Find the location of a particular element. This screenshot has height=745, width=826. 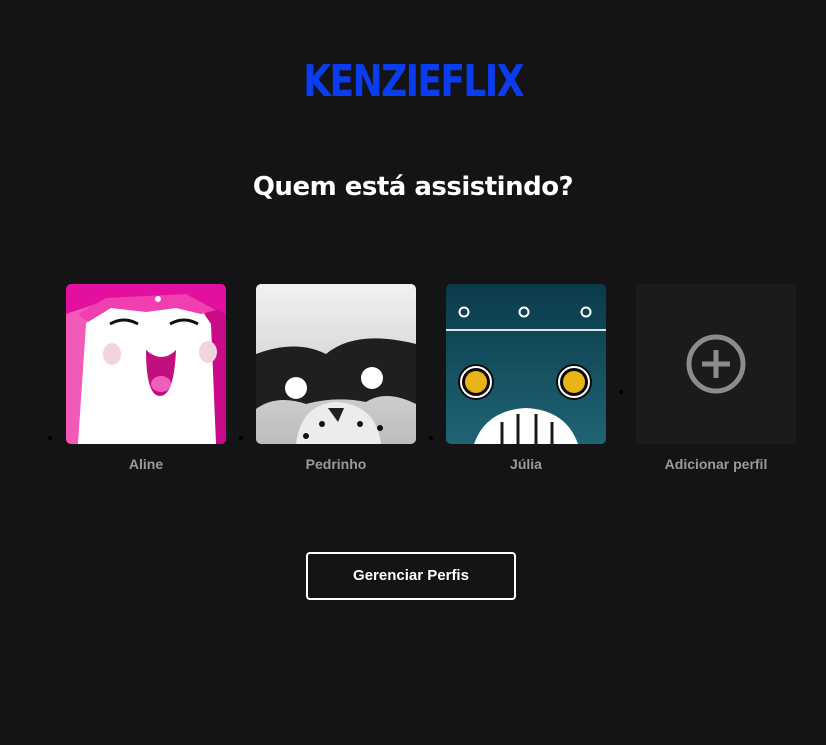

brand-logo: KENZIEFLIX is located at coordinates (413, 81).